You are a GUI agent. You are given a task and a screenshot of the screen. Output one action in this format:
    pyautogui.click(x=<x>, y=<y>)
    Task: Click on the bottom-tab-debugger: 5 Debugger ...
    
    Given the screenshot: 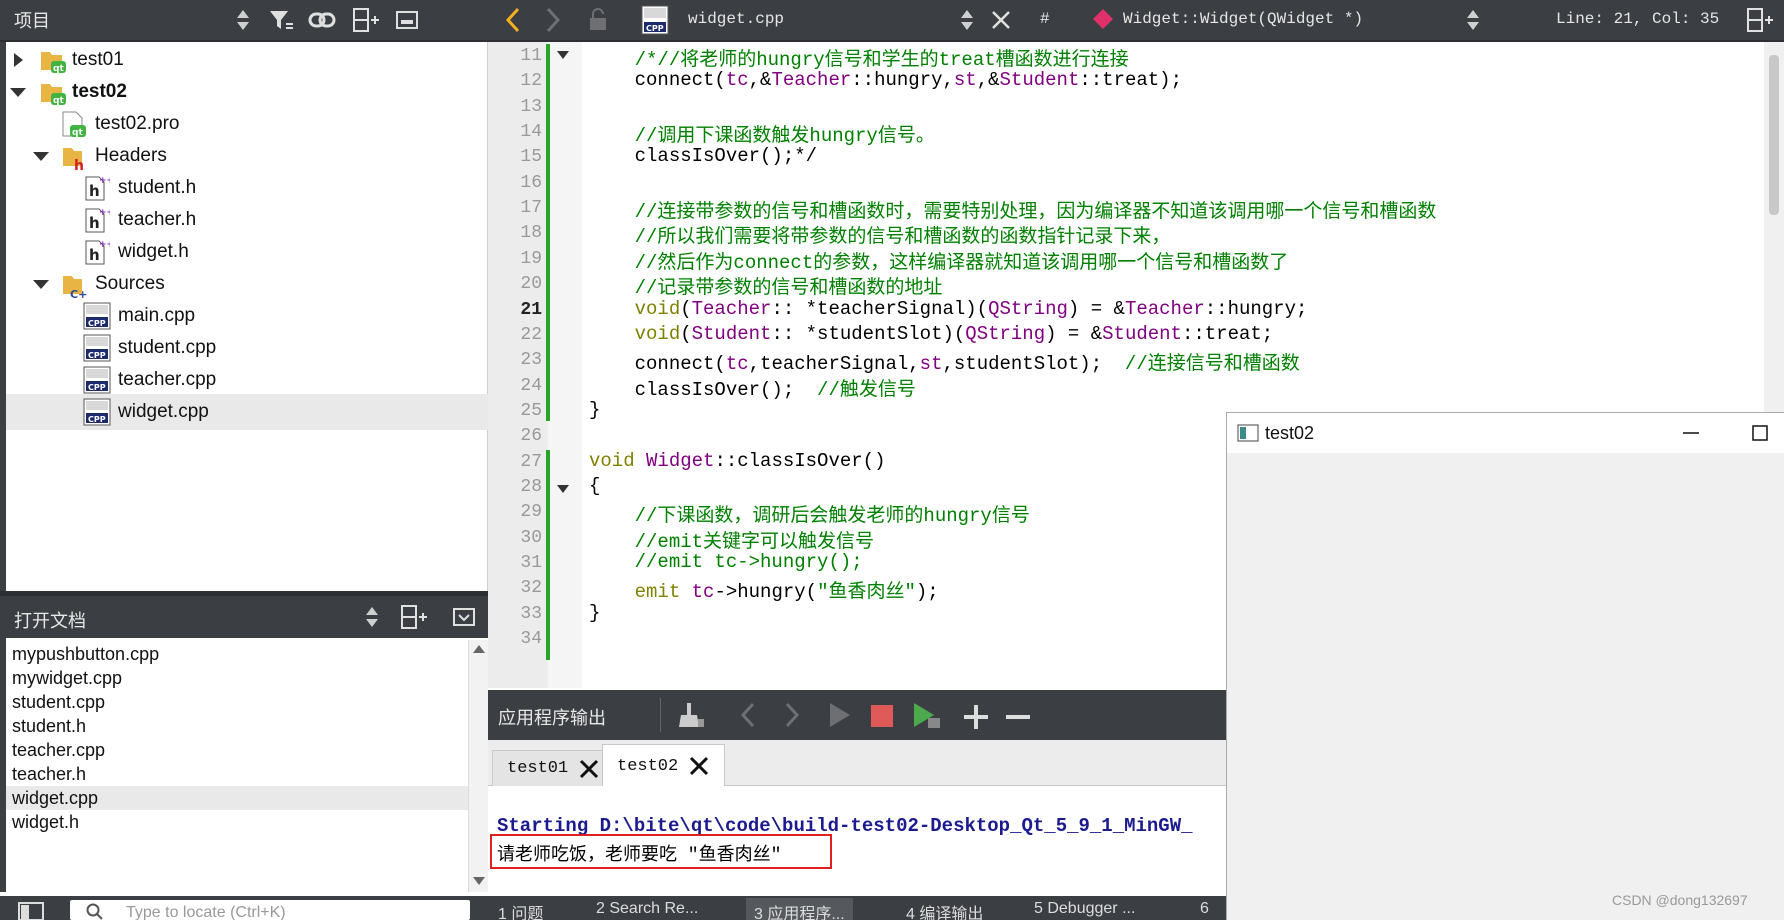 What is the action you would take?
    pyautogui.click(x=1084, y=909)
    